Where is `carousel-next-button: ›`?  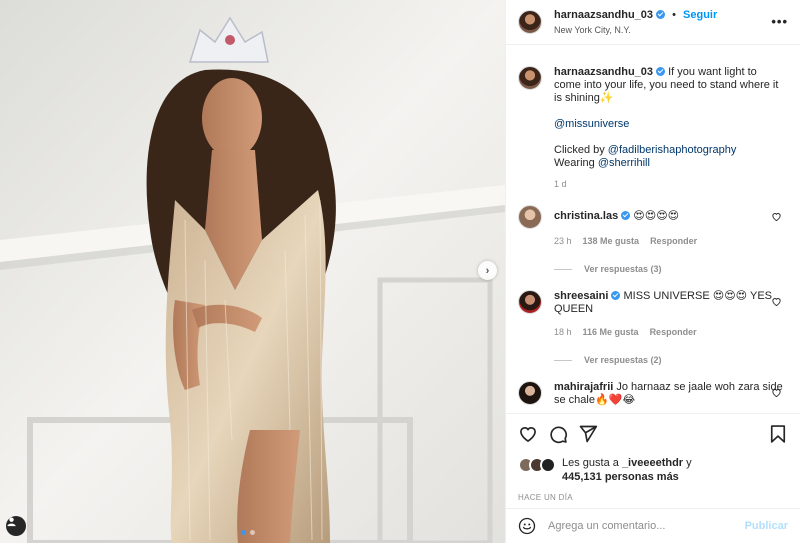 carousel-next-button: › is located at coordinates (487, 270).